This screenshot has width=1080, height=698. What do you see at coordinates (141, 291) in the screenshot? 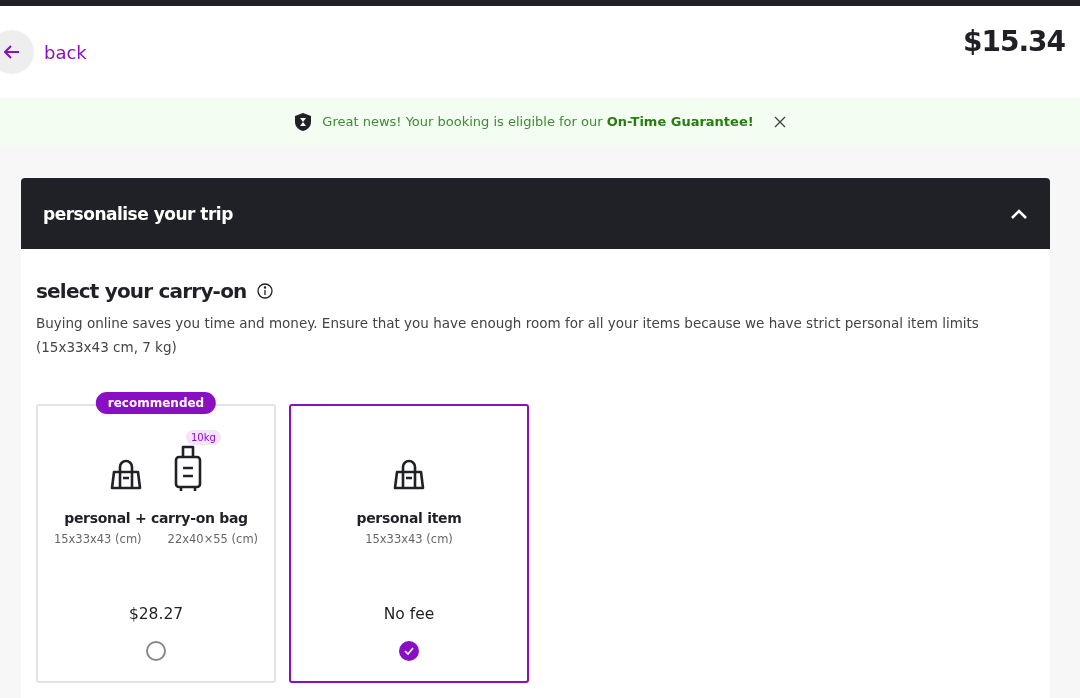
I see `section-title: select your carry-on` at bounding box center [141, 291].